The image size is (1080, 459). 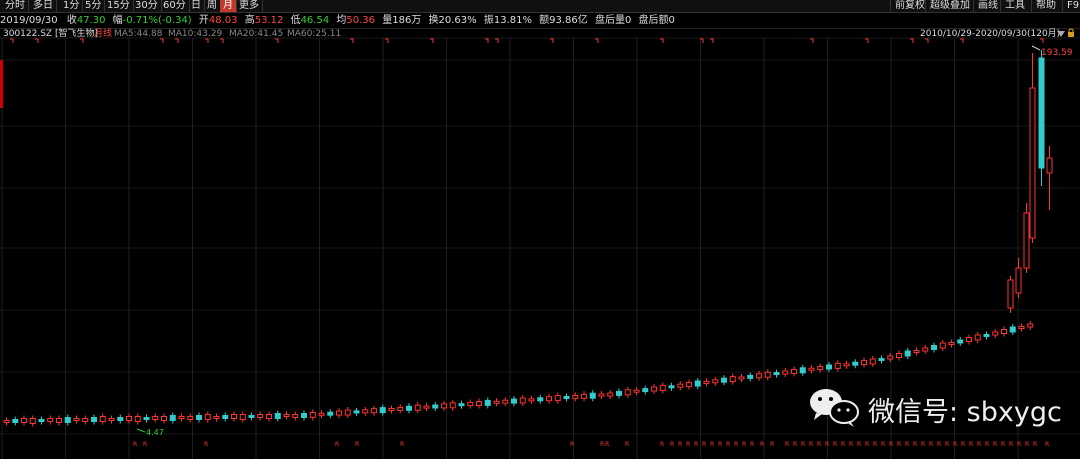 What do you see at coordinates (295, 20) in the screenshot?
I see `low-label: 低` at bounding box center [295, 20].